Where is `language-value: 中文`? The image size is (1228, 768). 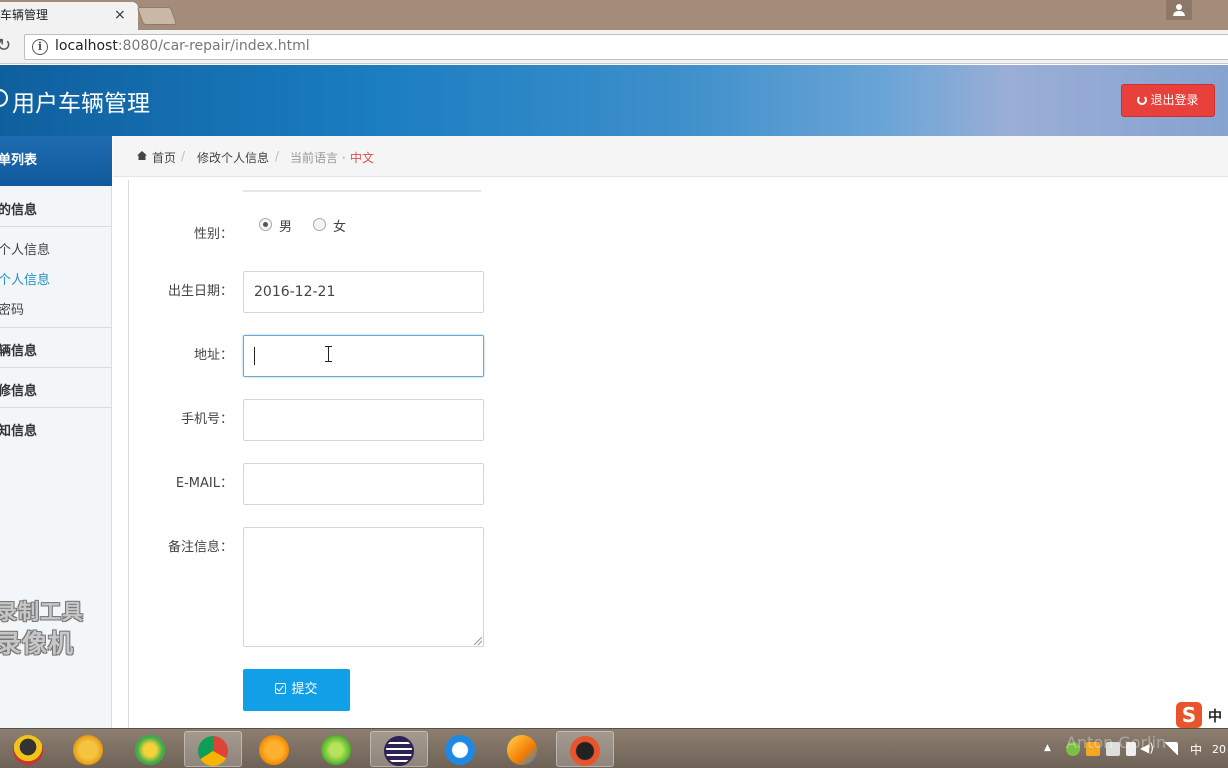 language-value: 中文 is located at coordinates (362, 157).